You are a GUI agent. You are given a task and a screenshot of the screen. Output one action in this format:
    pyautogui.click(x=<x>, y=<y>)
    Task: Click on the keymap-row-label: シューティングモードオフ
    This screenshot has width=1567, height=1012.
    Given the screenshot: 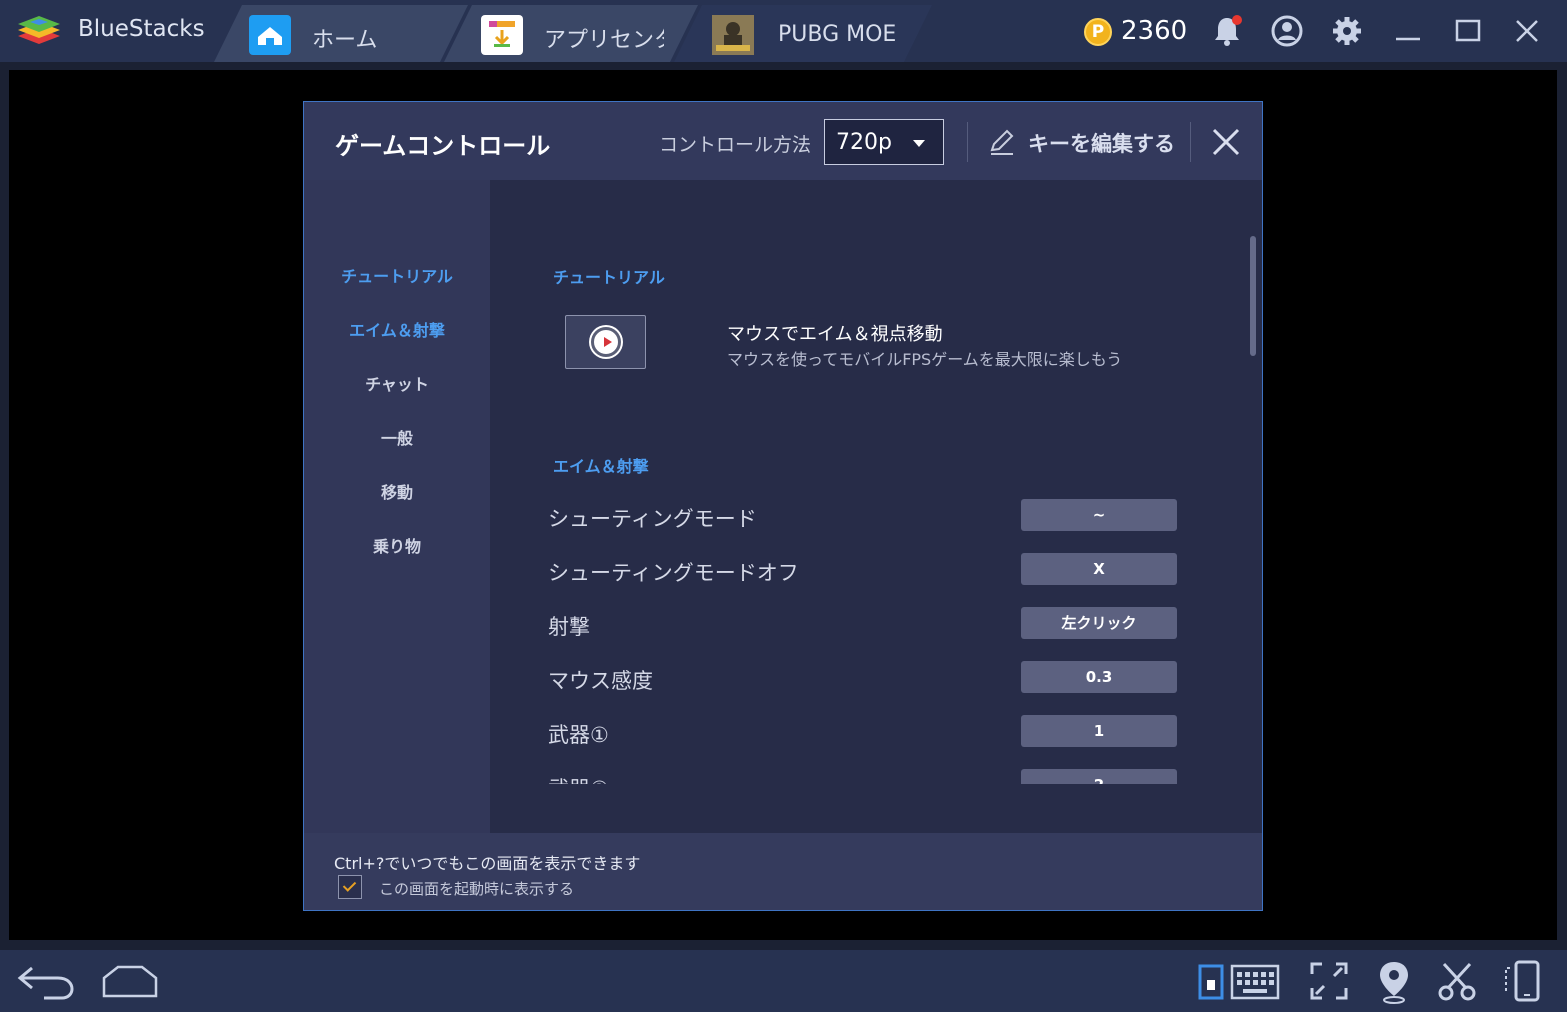 What is the action you would take?
    pyautogui.click(x=673, y=573)
    